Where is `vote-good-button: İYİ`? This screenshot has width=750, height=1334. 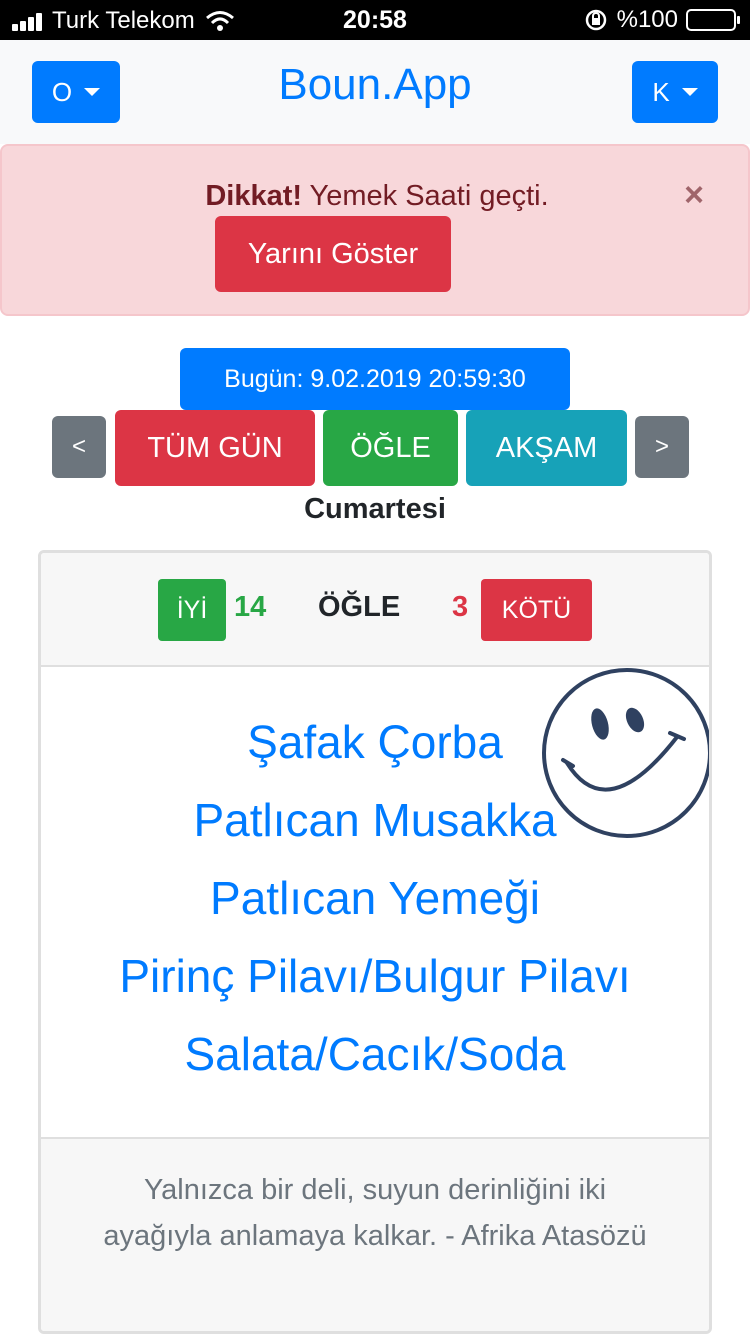
vote-good-button: İYİ is located at coordinates (192, 610).